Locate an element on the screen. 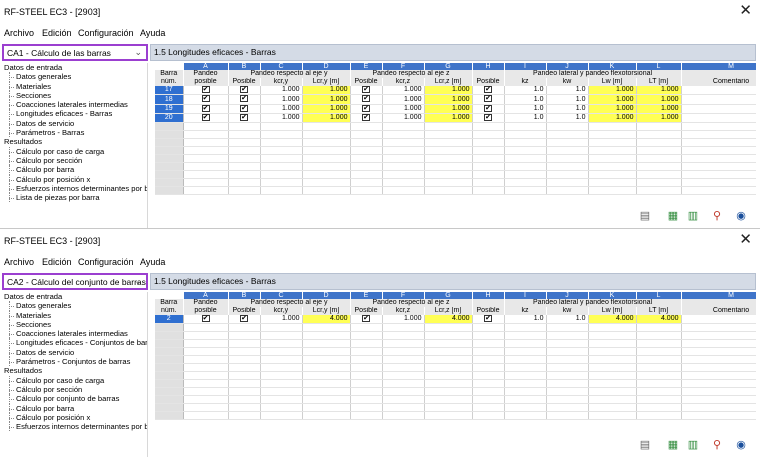  tree-item: Esfuerzos internos determinantes por ba is located at coordinates (74, 188).